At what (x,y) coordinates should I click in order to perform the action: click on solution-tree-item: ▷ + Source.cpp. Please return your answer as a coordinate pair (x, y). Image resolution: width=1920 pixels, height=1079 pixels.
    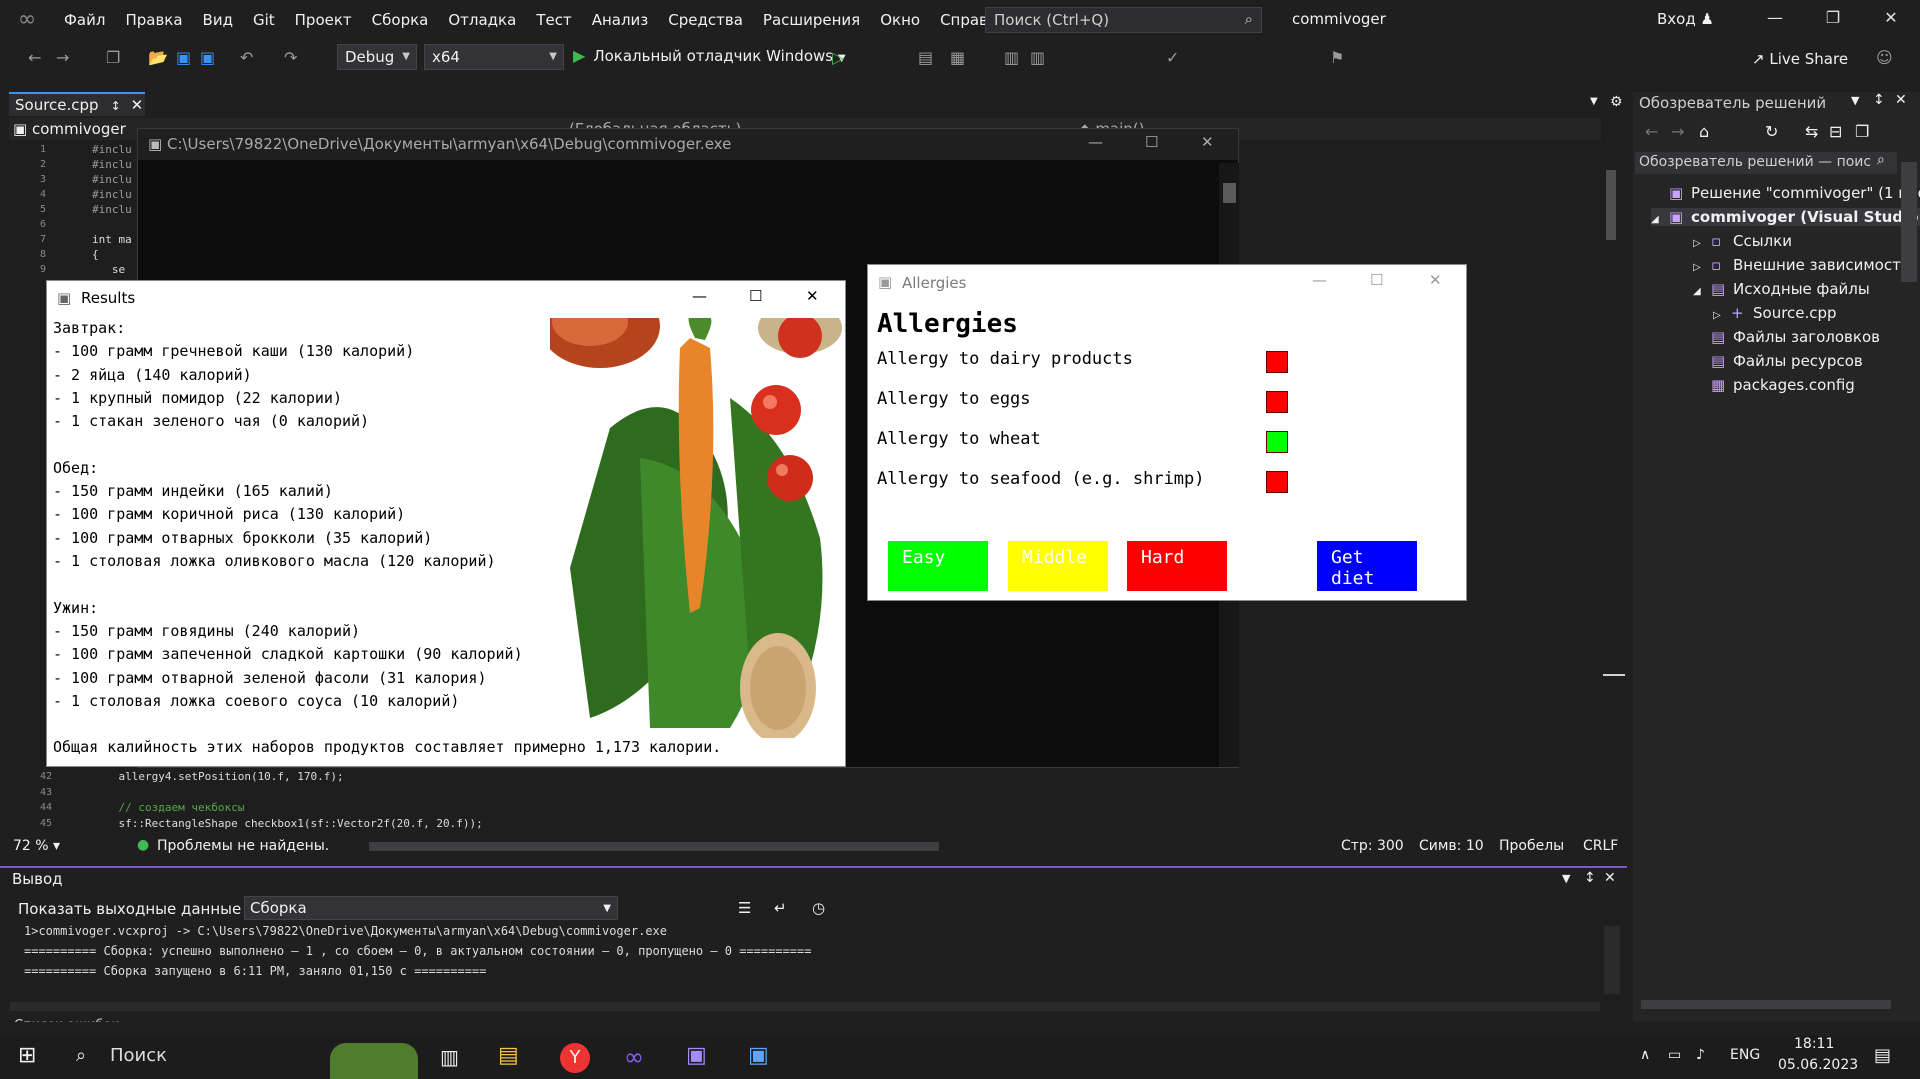
    Looking at the image, I should click on (1775, 313).